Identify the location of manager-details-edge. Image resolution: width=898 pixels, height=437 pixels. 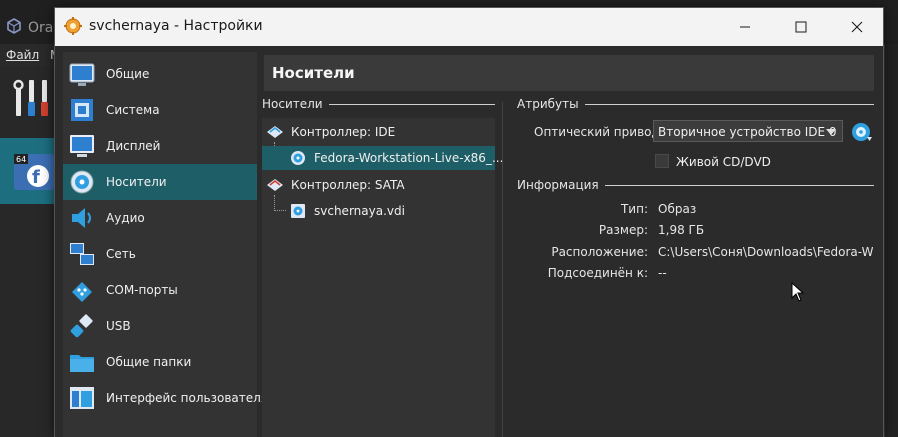
(891, 240).